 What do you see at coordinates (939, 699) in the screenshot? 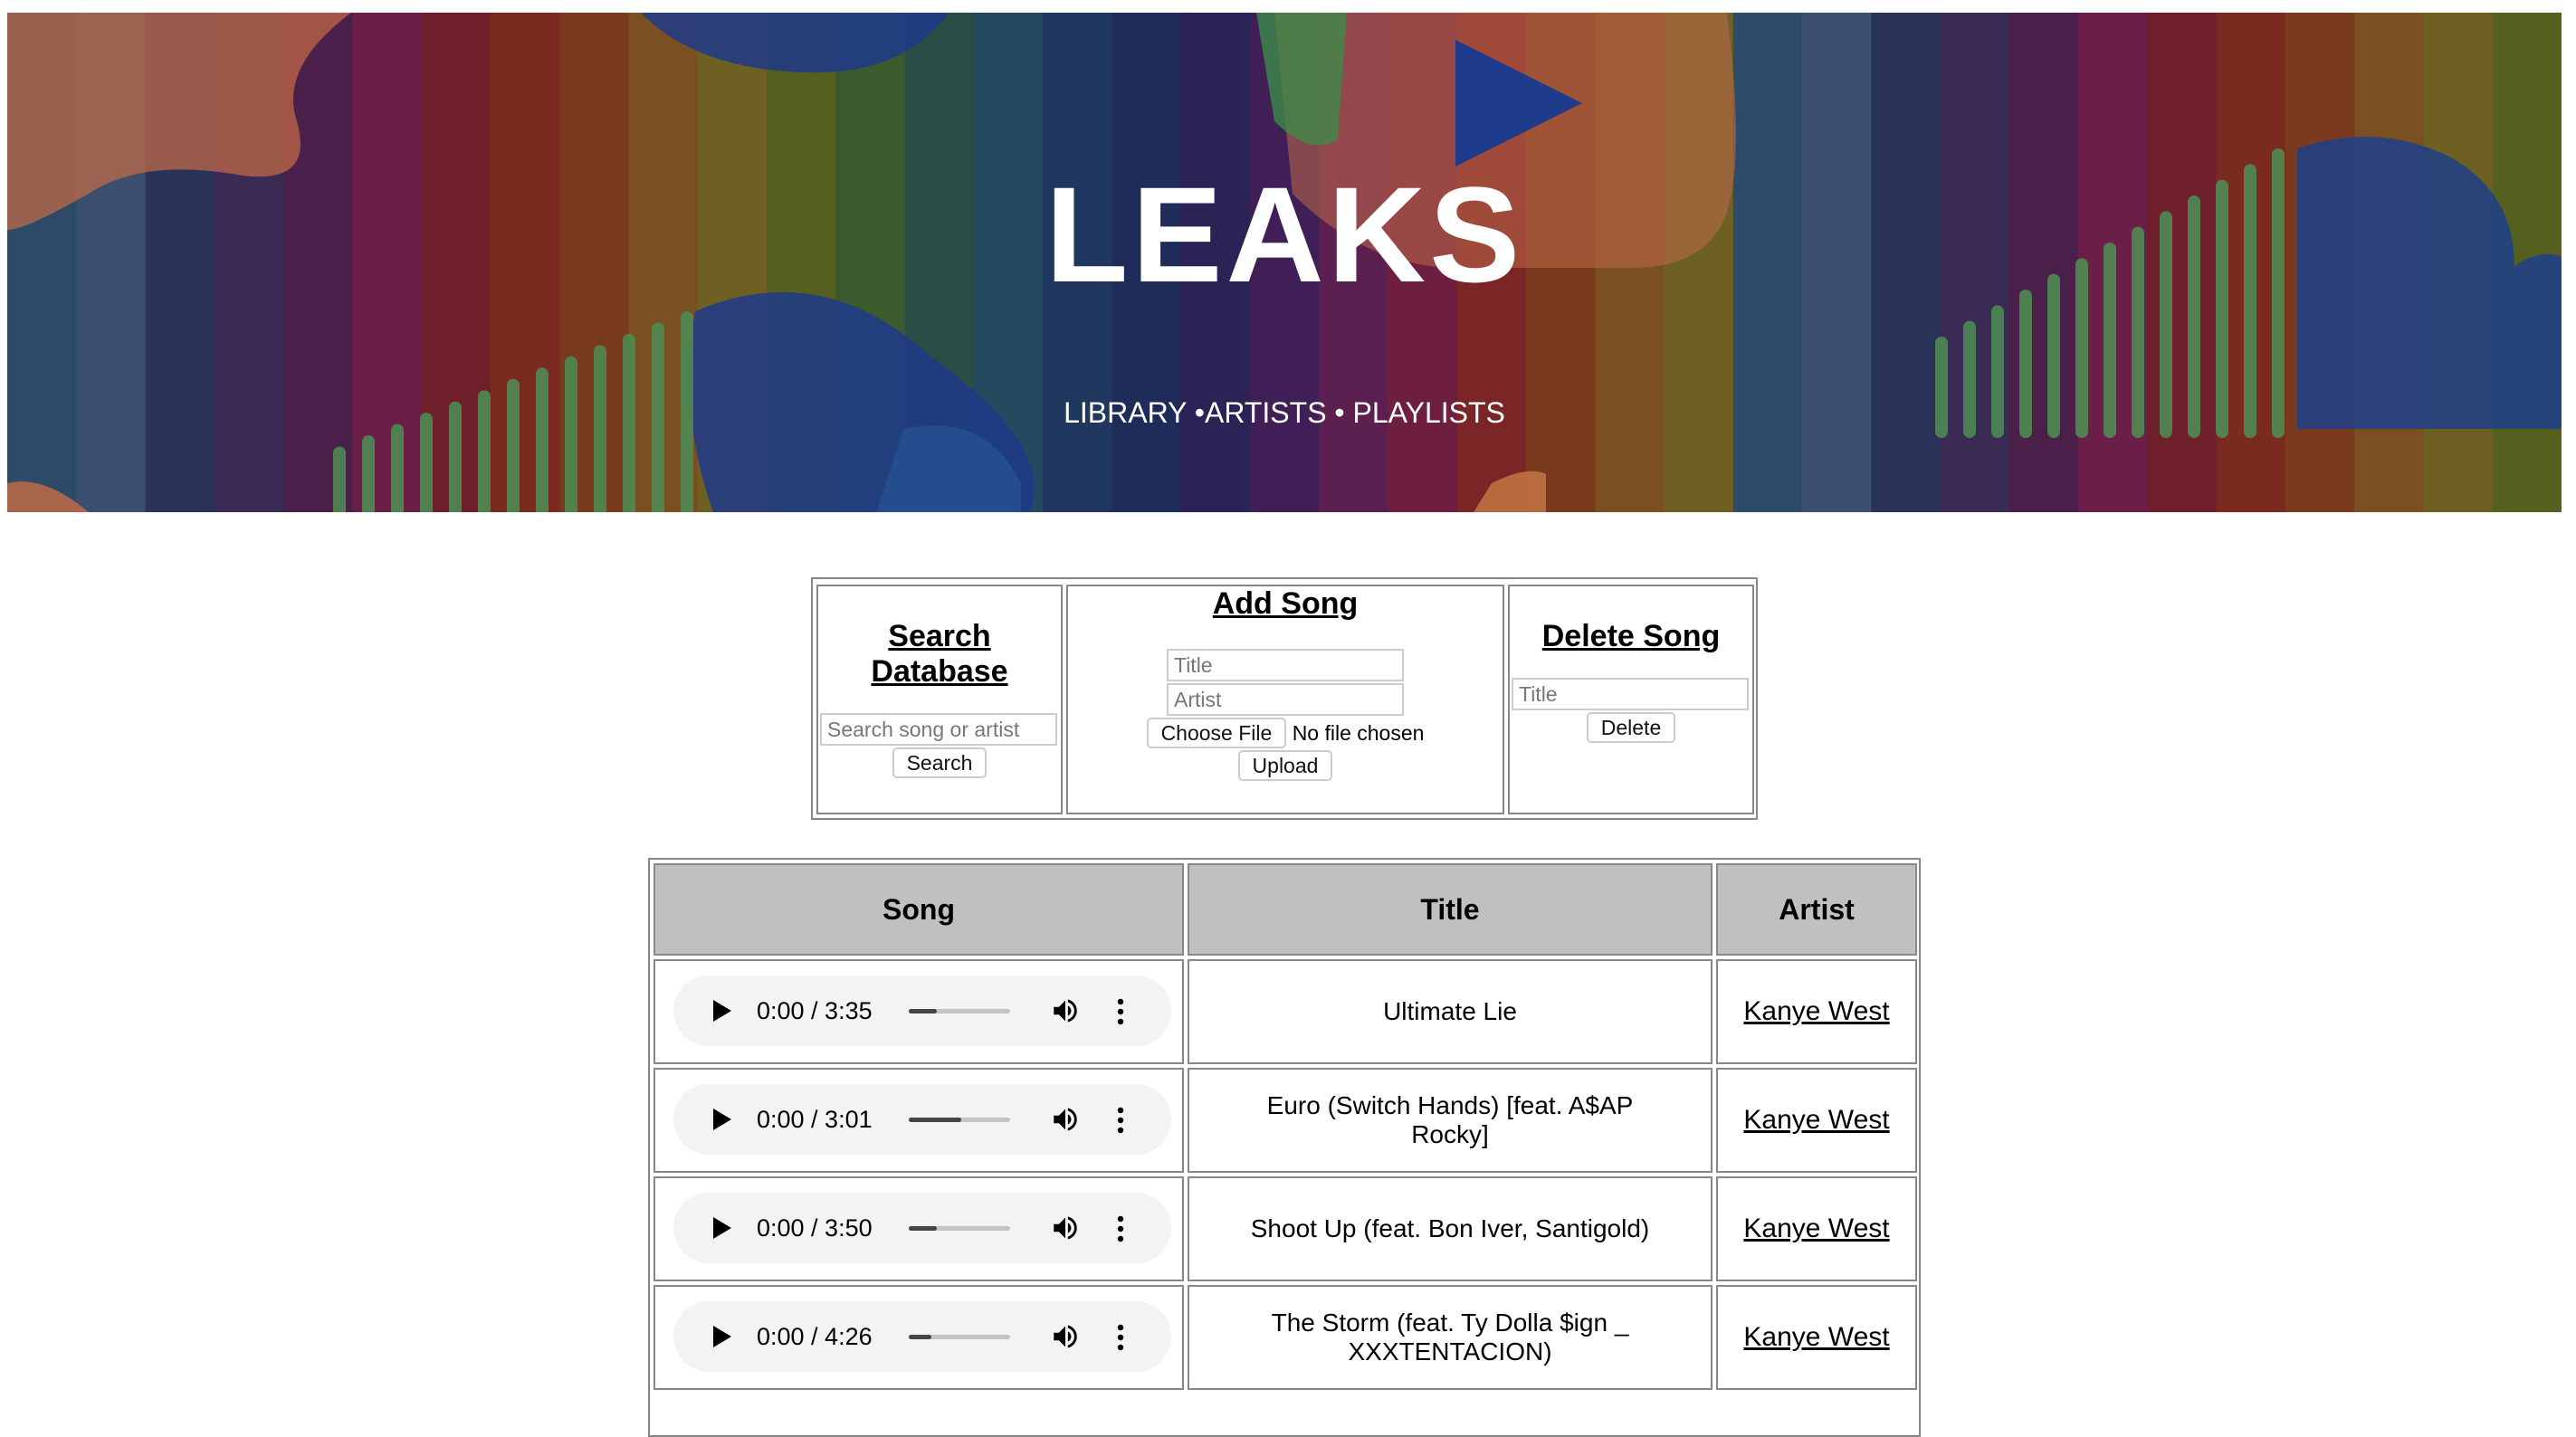
I see `search-database-cell: Search Database Search` at bounding box center [939, 699].